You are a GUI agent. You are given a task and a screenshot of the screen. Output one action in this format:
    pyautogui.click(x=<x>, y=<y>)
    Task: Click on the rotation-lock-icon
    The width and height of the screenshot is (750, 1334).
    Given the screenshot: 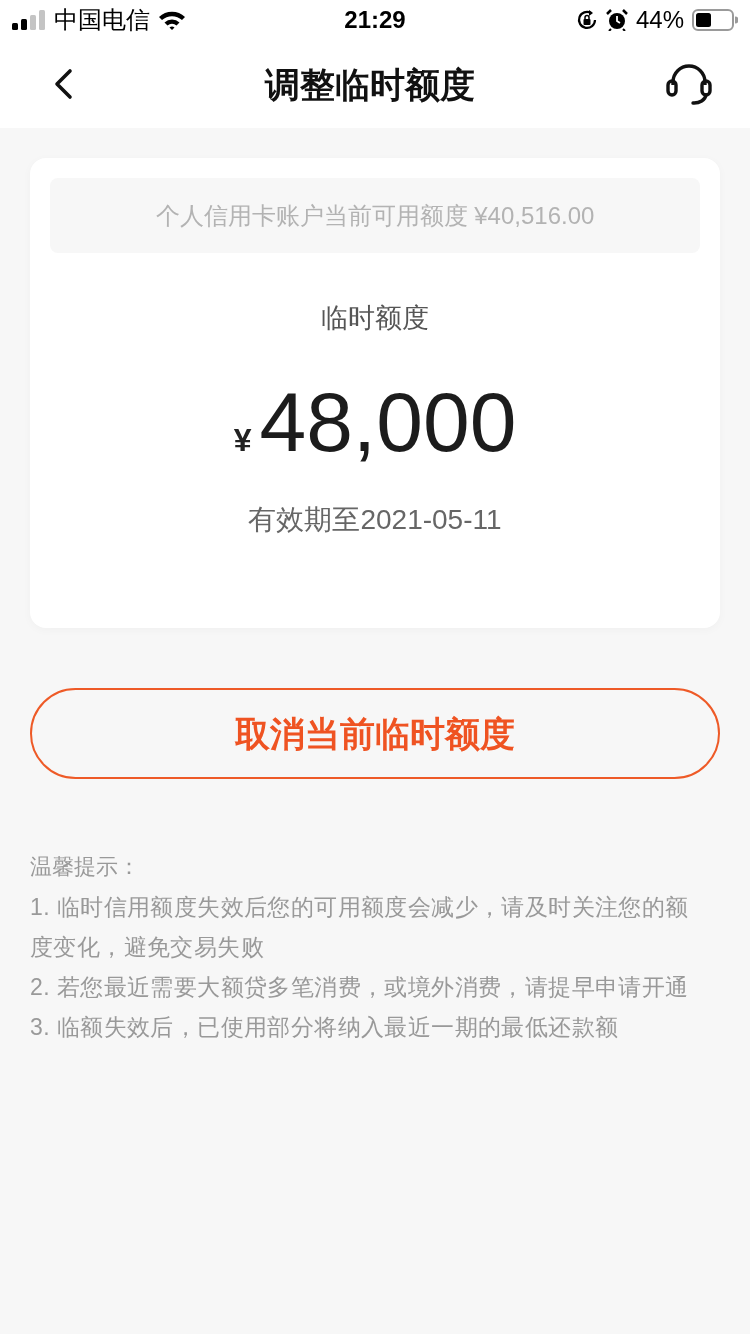 What is the action you would take?
    pyautogui.click(x=586, y=20)
    